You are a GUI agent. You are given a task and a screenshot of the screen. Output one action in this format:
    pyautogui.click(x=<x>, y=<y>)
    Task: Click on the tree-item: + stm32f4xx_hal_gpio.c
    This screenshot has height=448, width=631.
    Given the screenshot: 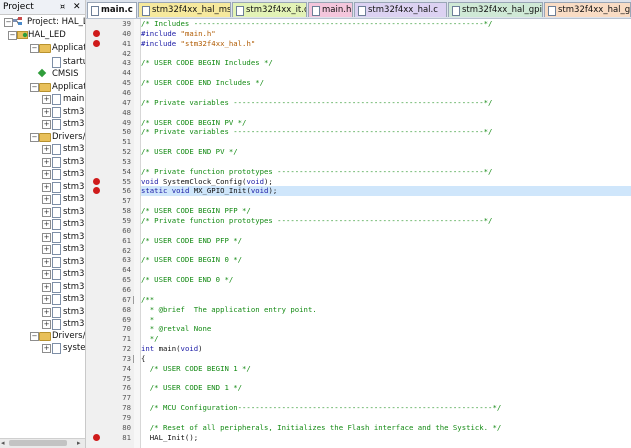 What is the action you would take?
    pyautogui.click(x=42, y=237)
    